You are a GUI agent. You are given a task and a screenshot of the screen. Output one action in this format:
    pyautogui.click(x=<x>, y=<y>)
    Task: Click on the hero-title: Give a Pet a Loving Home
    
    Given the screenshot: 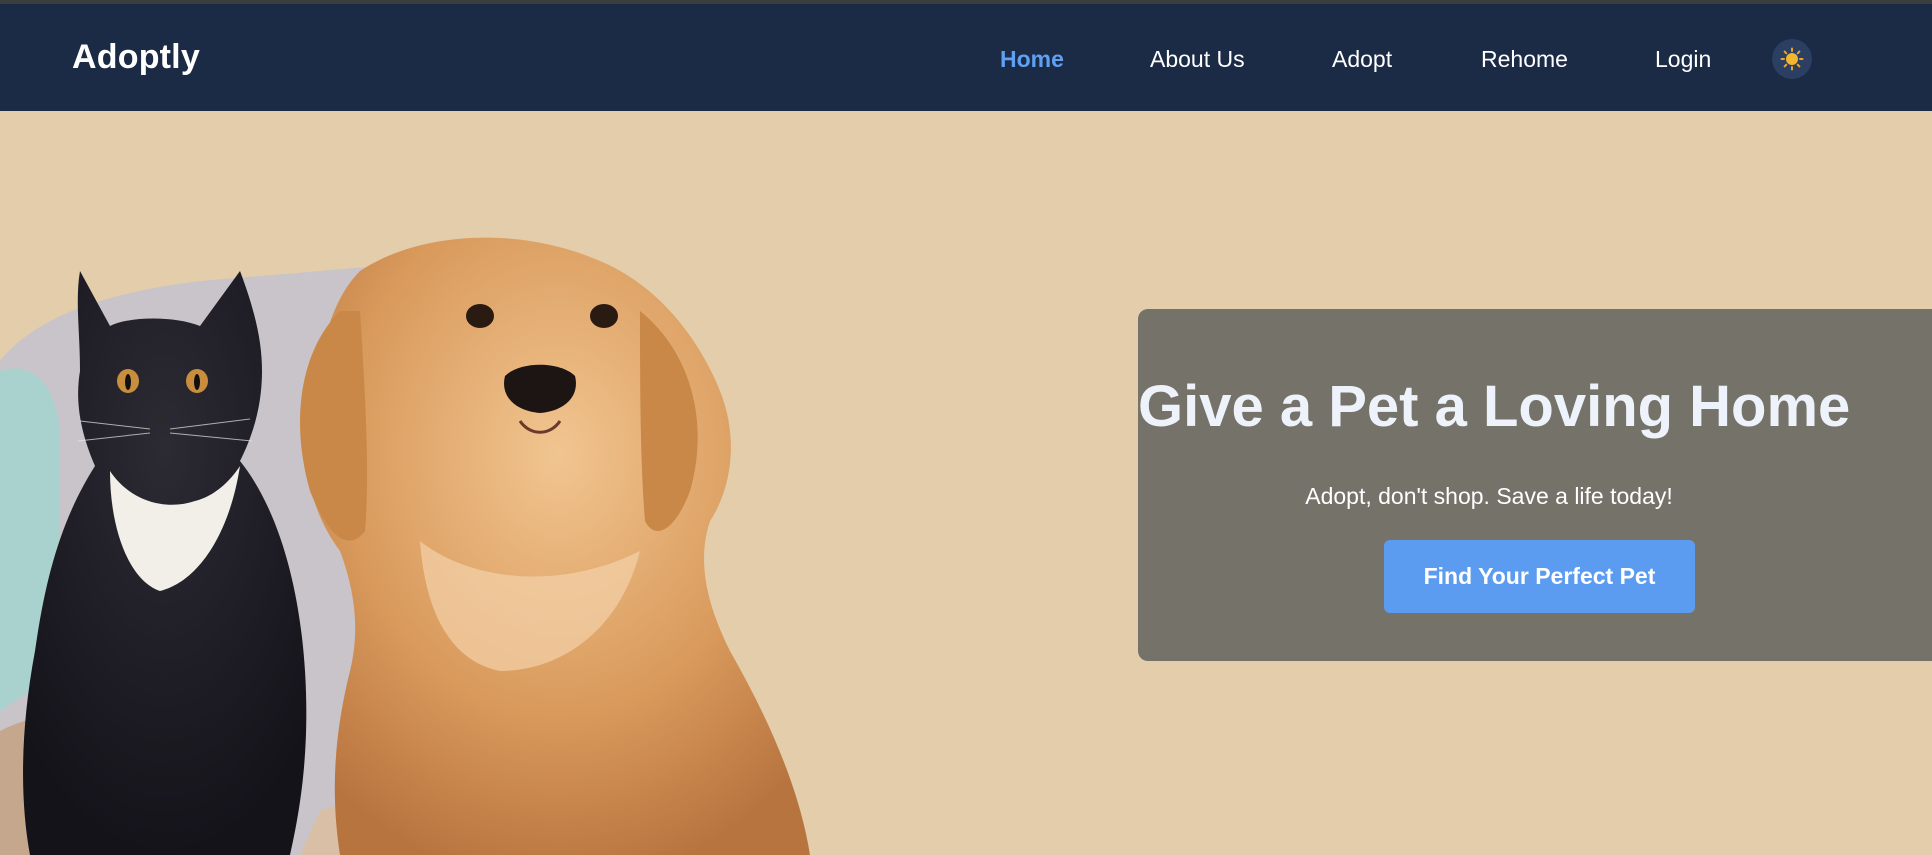 What is the action you would take?
    pyautogui.click(x=1494, y=406)
    